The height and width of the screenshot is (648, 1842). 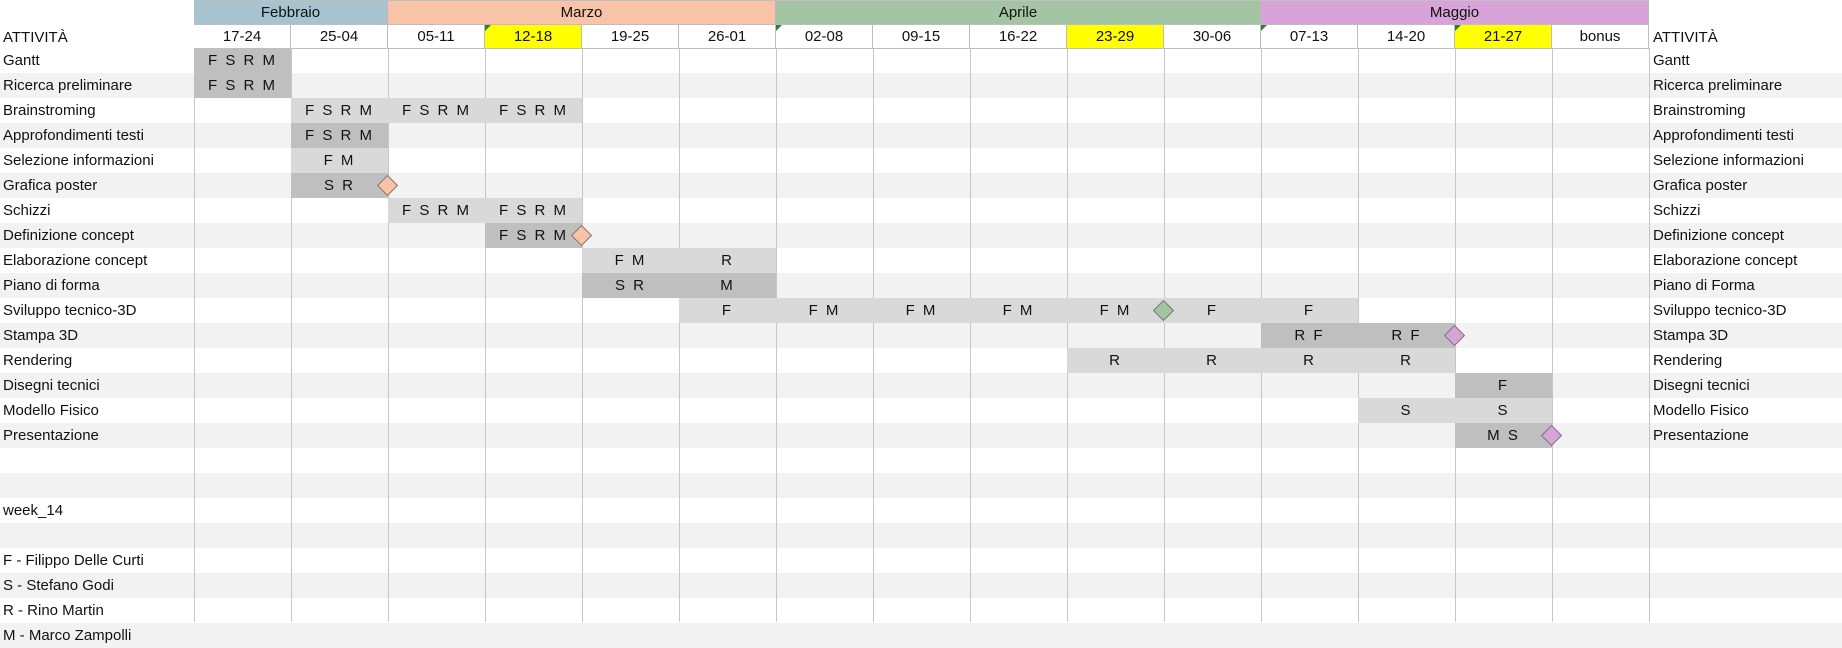 What do you see at coordinates (1745, 210) in the screenshot?
I see `activity-name-right: Schizzi` at bounding box center [1745, 210].